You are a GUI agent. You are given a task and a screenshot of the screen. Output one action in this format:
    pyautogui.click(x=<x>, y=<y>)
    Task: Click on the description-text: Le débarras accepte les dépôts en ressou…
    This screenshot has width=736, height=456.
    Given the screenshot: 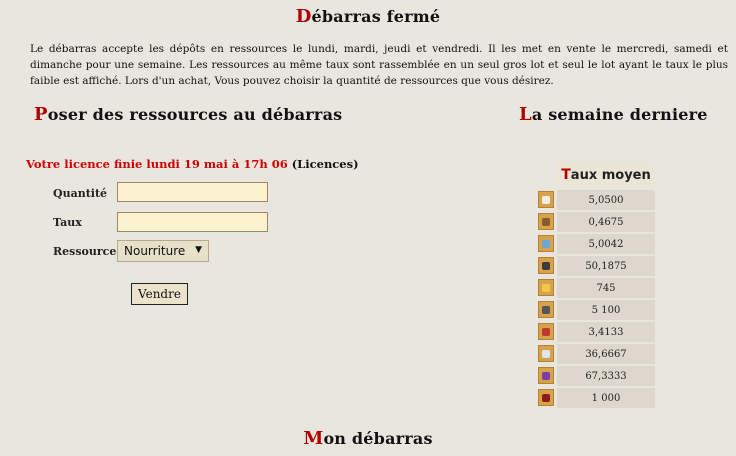 What is the action you would take?
    pyautogui.click(x=379, y=65)
    